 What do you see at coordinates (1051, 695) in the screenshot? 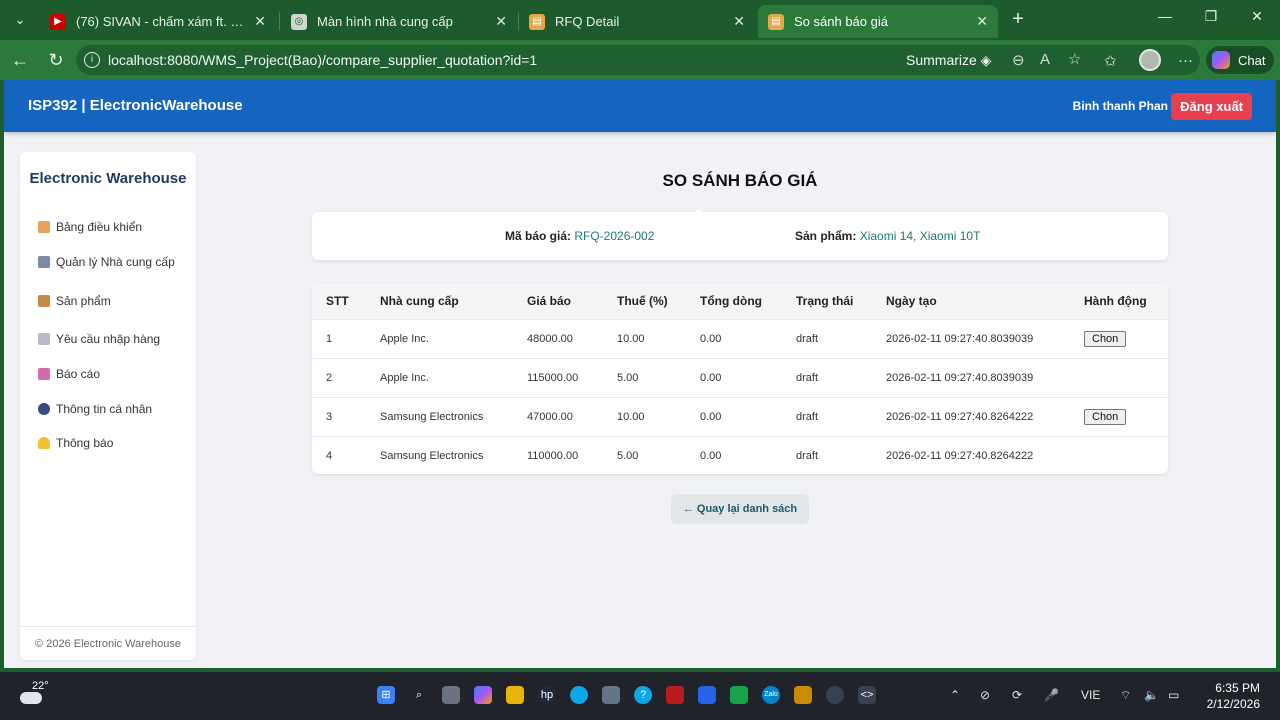
I see `microphone-icon: 🎤` at bounding box center [1051, 695].